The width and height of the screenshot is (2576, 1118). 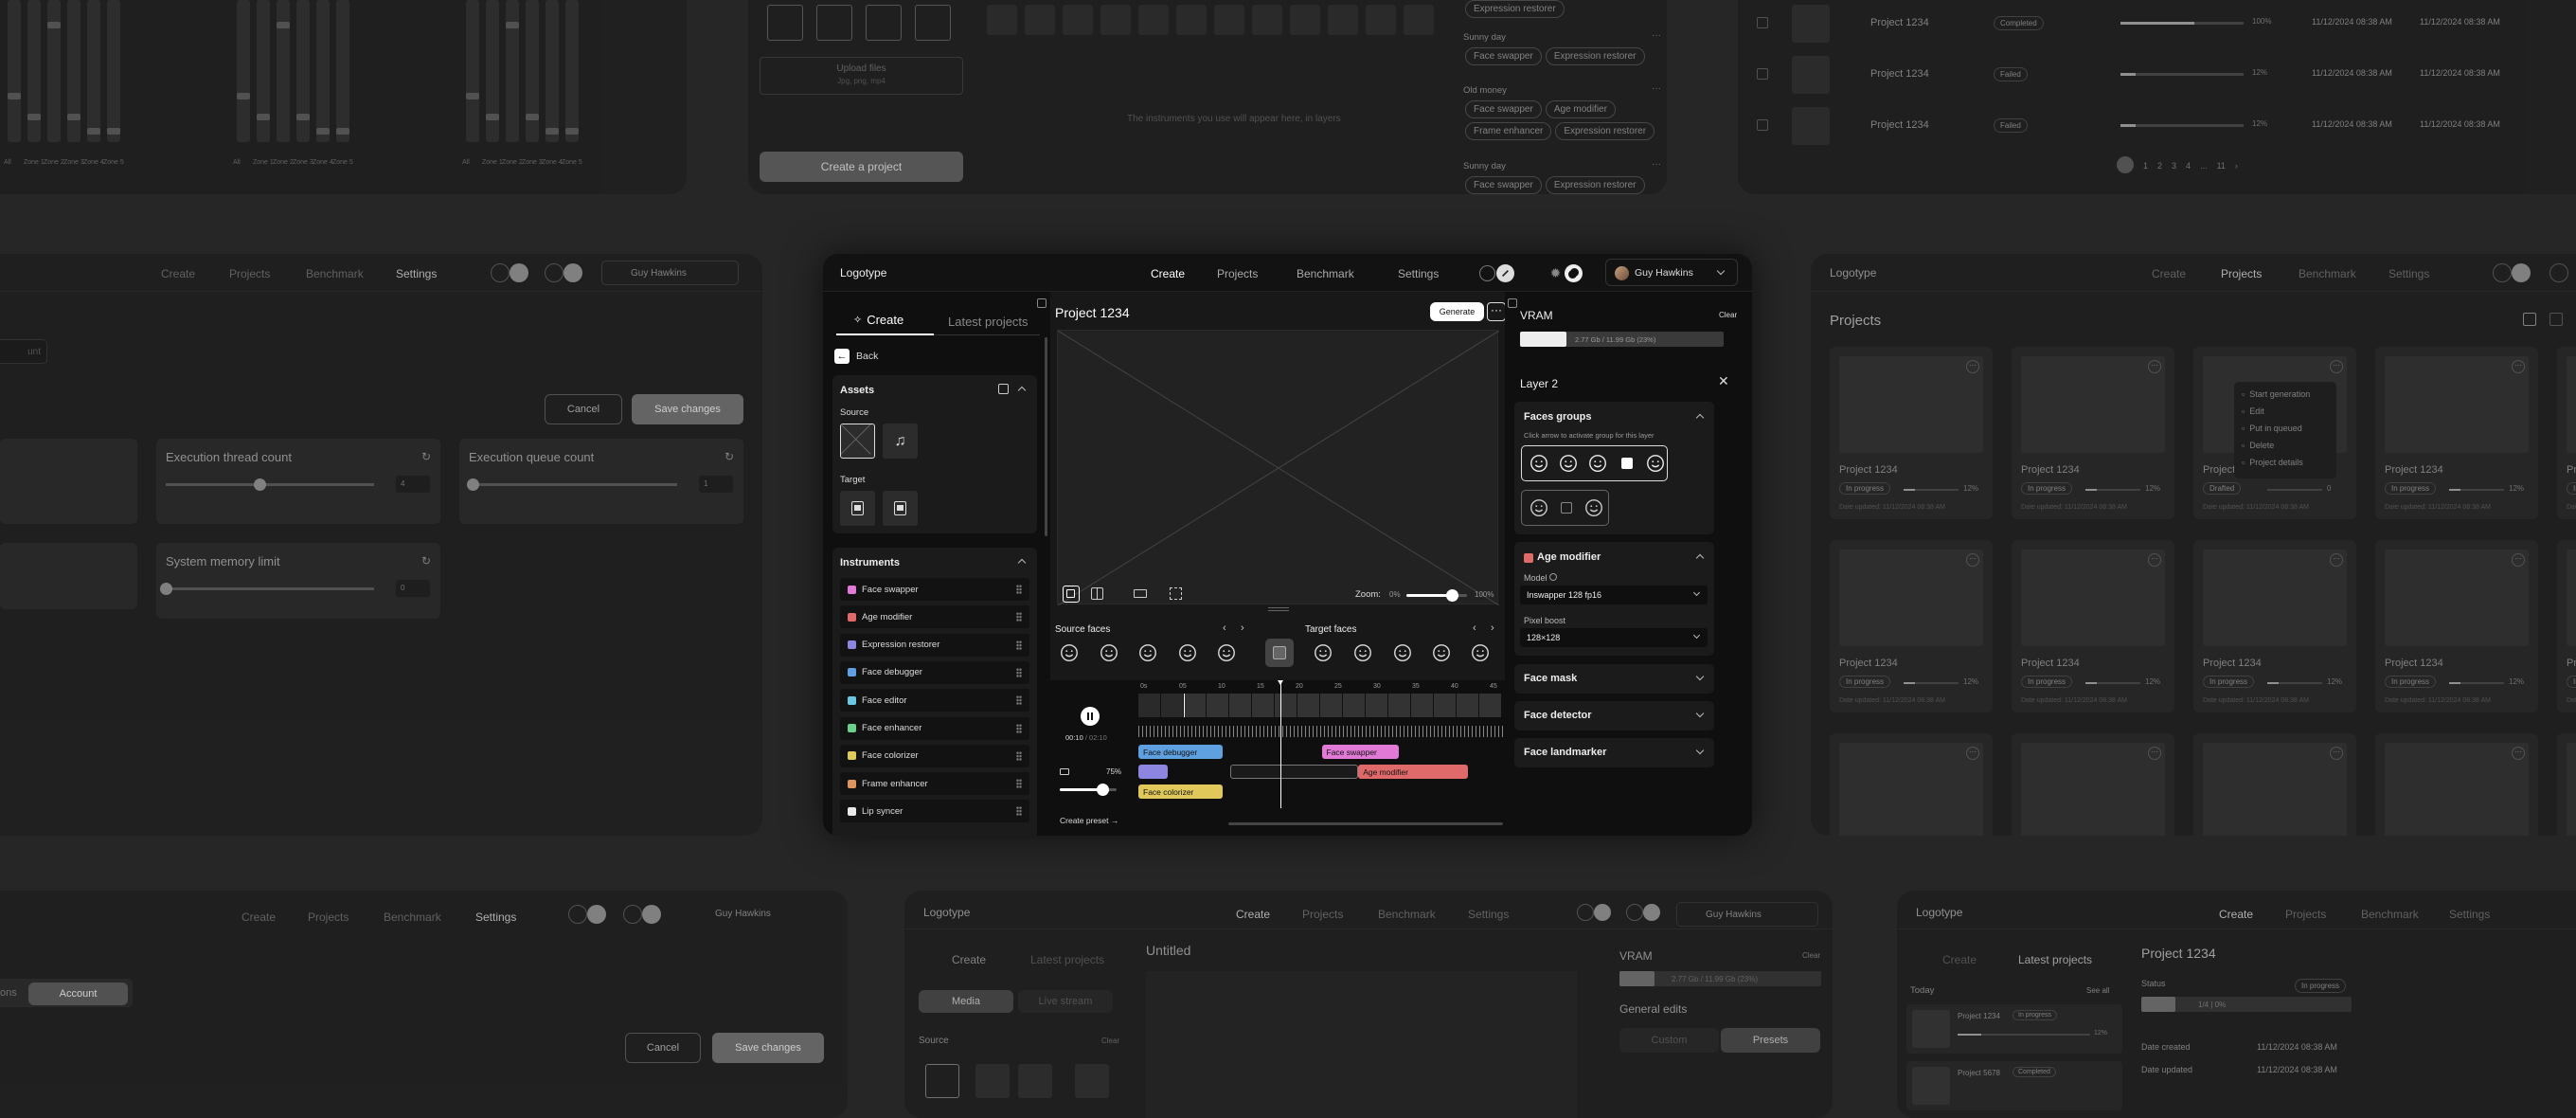 I want to click on bc-vram-clear: Clear, so click(x=1811, y=955).